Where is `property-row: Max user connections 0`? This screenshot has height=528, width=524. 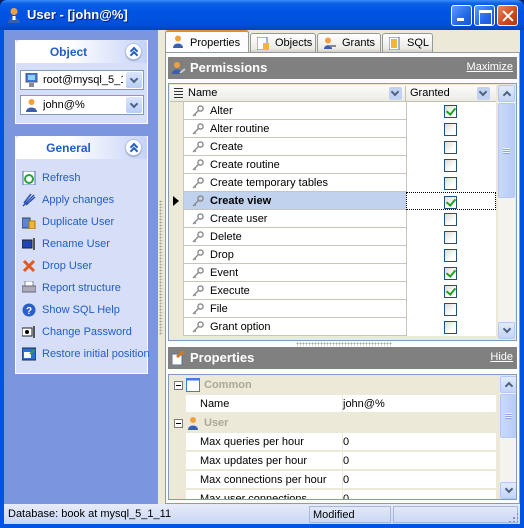
property-row: Max user connections 0 is located at coordinates (333, 494).